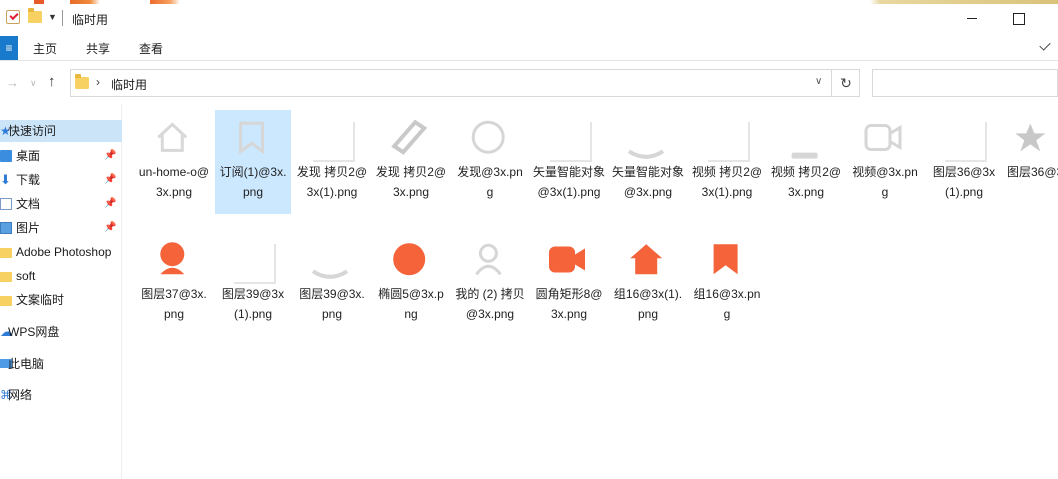 This screenshot has height=479, width=1058. Describe the element at coordinates (129, 84) in the screenshot. I see `address-path: 临时用` at that location.